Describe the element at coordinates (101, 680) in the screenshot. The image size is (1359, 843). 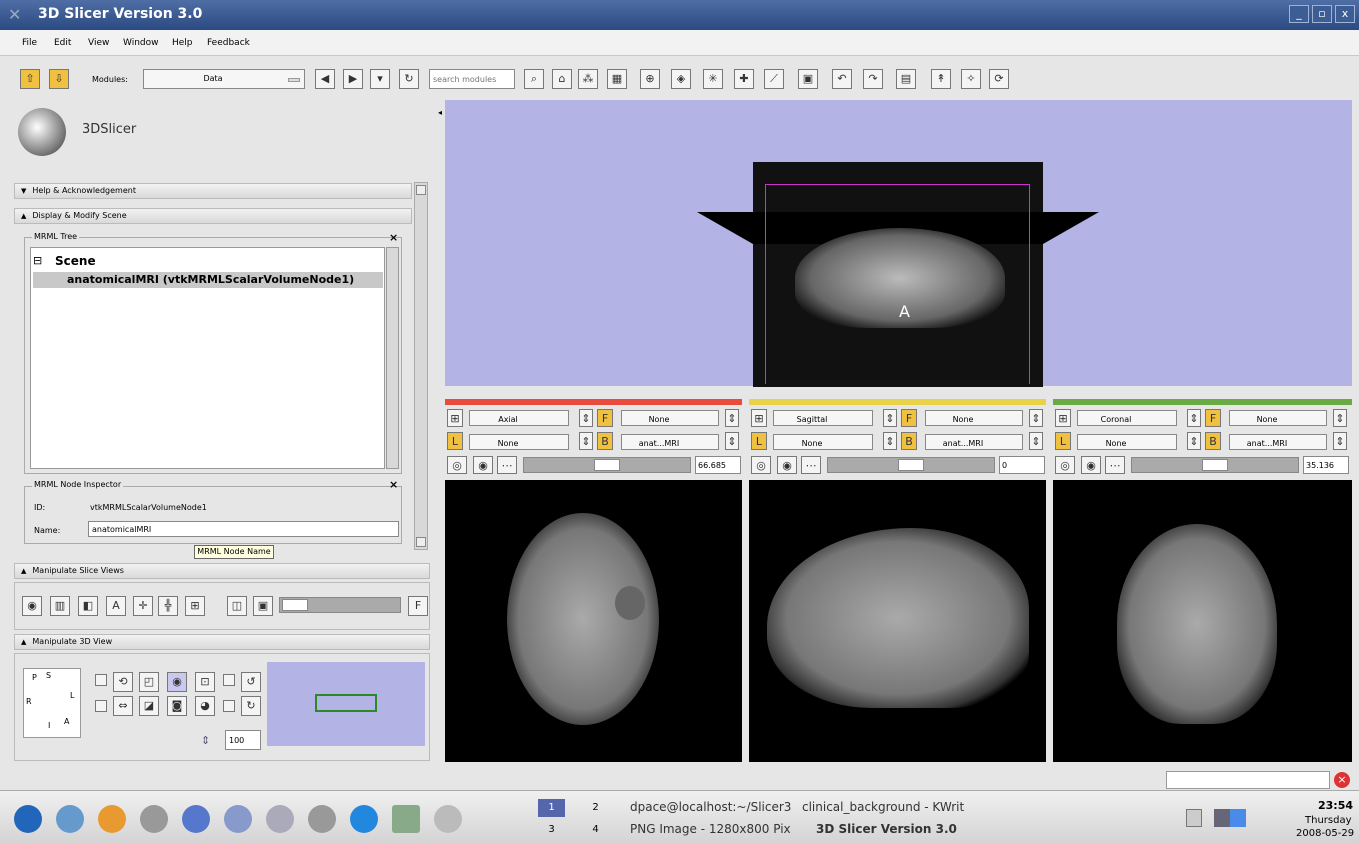
I see `spin-checkbox` at that location.